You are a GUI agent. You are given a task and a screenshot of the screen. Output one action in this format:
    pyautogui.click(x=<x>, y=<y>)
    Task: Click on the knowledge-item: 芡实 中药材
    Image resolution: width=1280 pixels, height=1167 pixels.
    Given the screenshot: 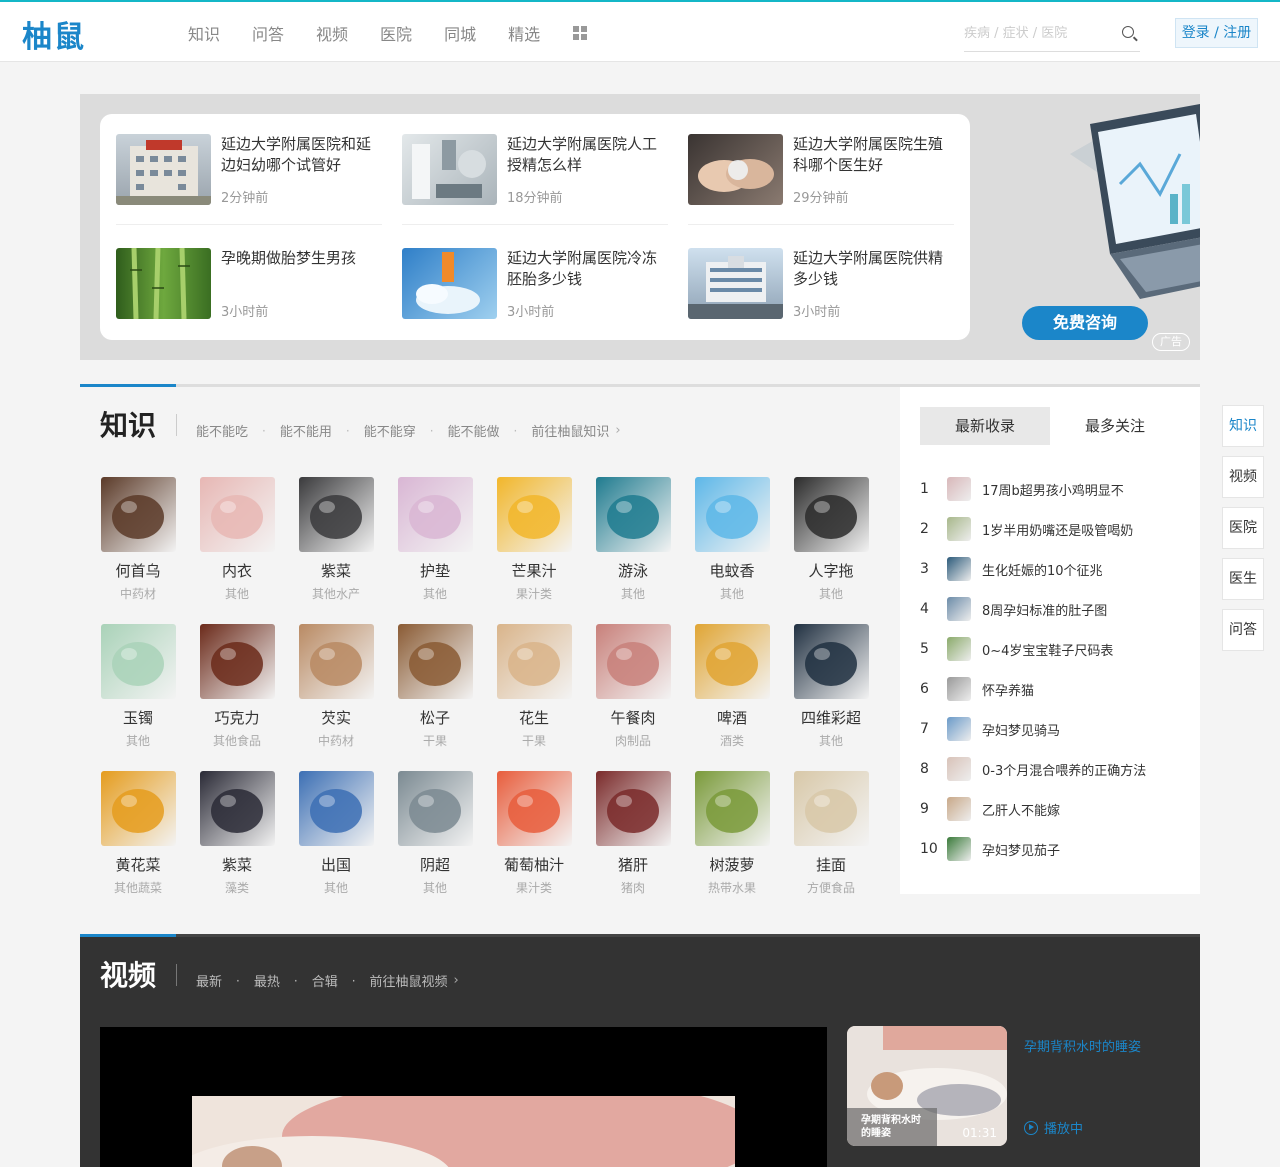 What is the action you would take?
    pyautogui.click(x=336, y=686)
    